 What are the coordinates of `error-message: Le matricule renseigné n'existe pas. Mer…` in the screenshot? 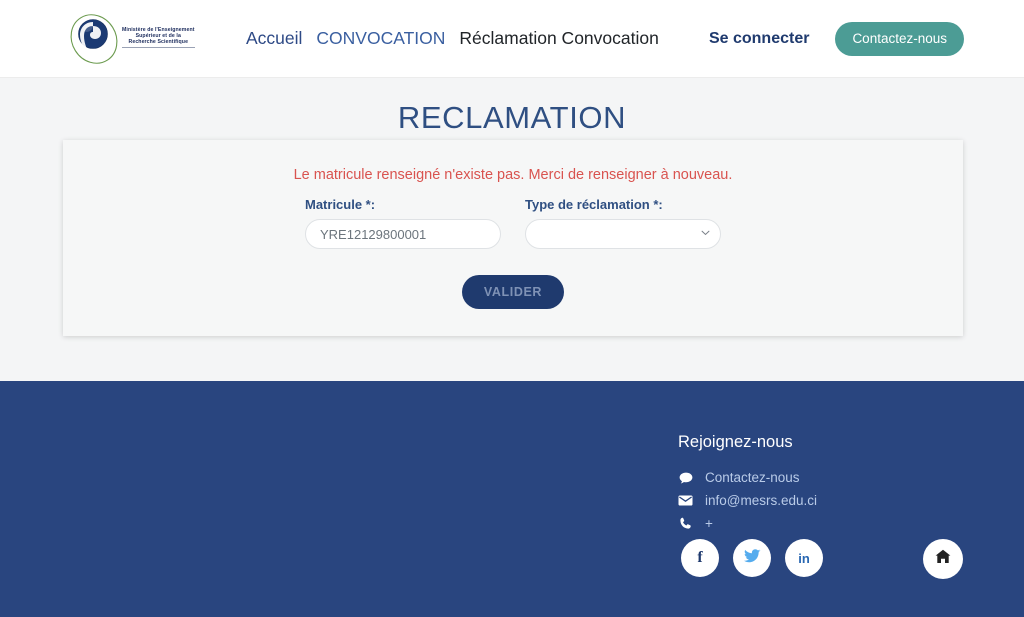 It's located at (513, 175).